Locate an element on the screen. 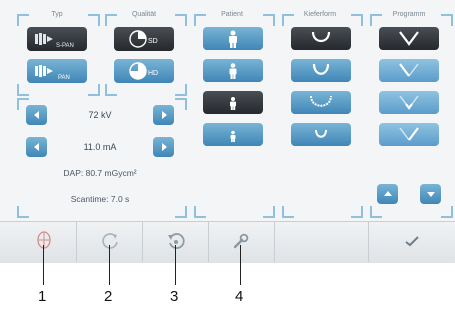  typ-pan-button: PAN is located at coordinates (57, 71).